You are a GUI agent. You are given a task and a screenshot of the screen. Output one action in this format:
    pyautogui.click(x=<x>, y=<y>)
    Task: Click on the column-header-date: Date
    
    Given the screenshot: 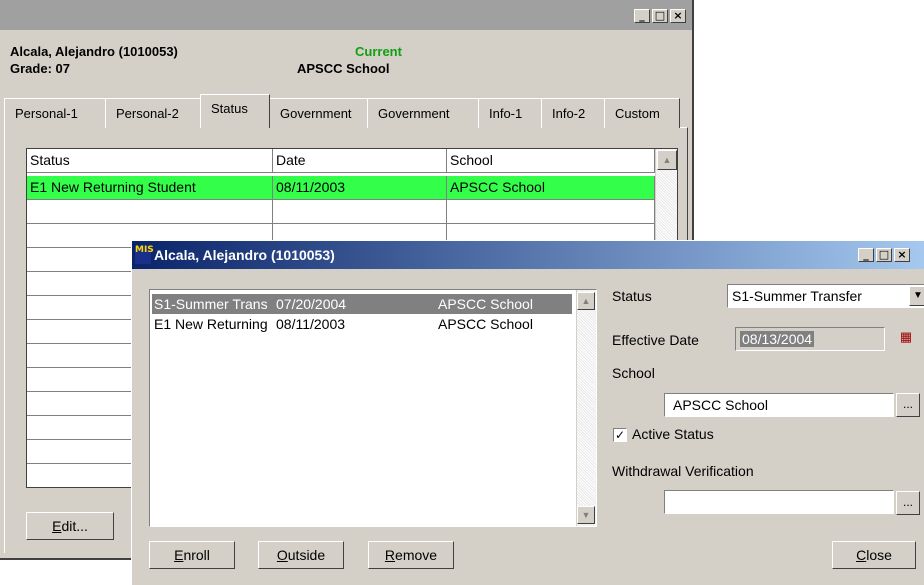 What is the action you would take?
    pyautogui.click(x=360, y=161)
    